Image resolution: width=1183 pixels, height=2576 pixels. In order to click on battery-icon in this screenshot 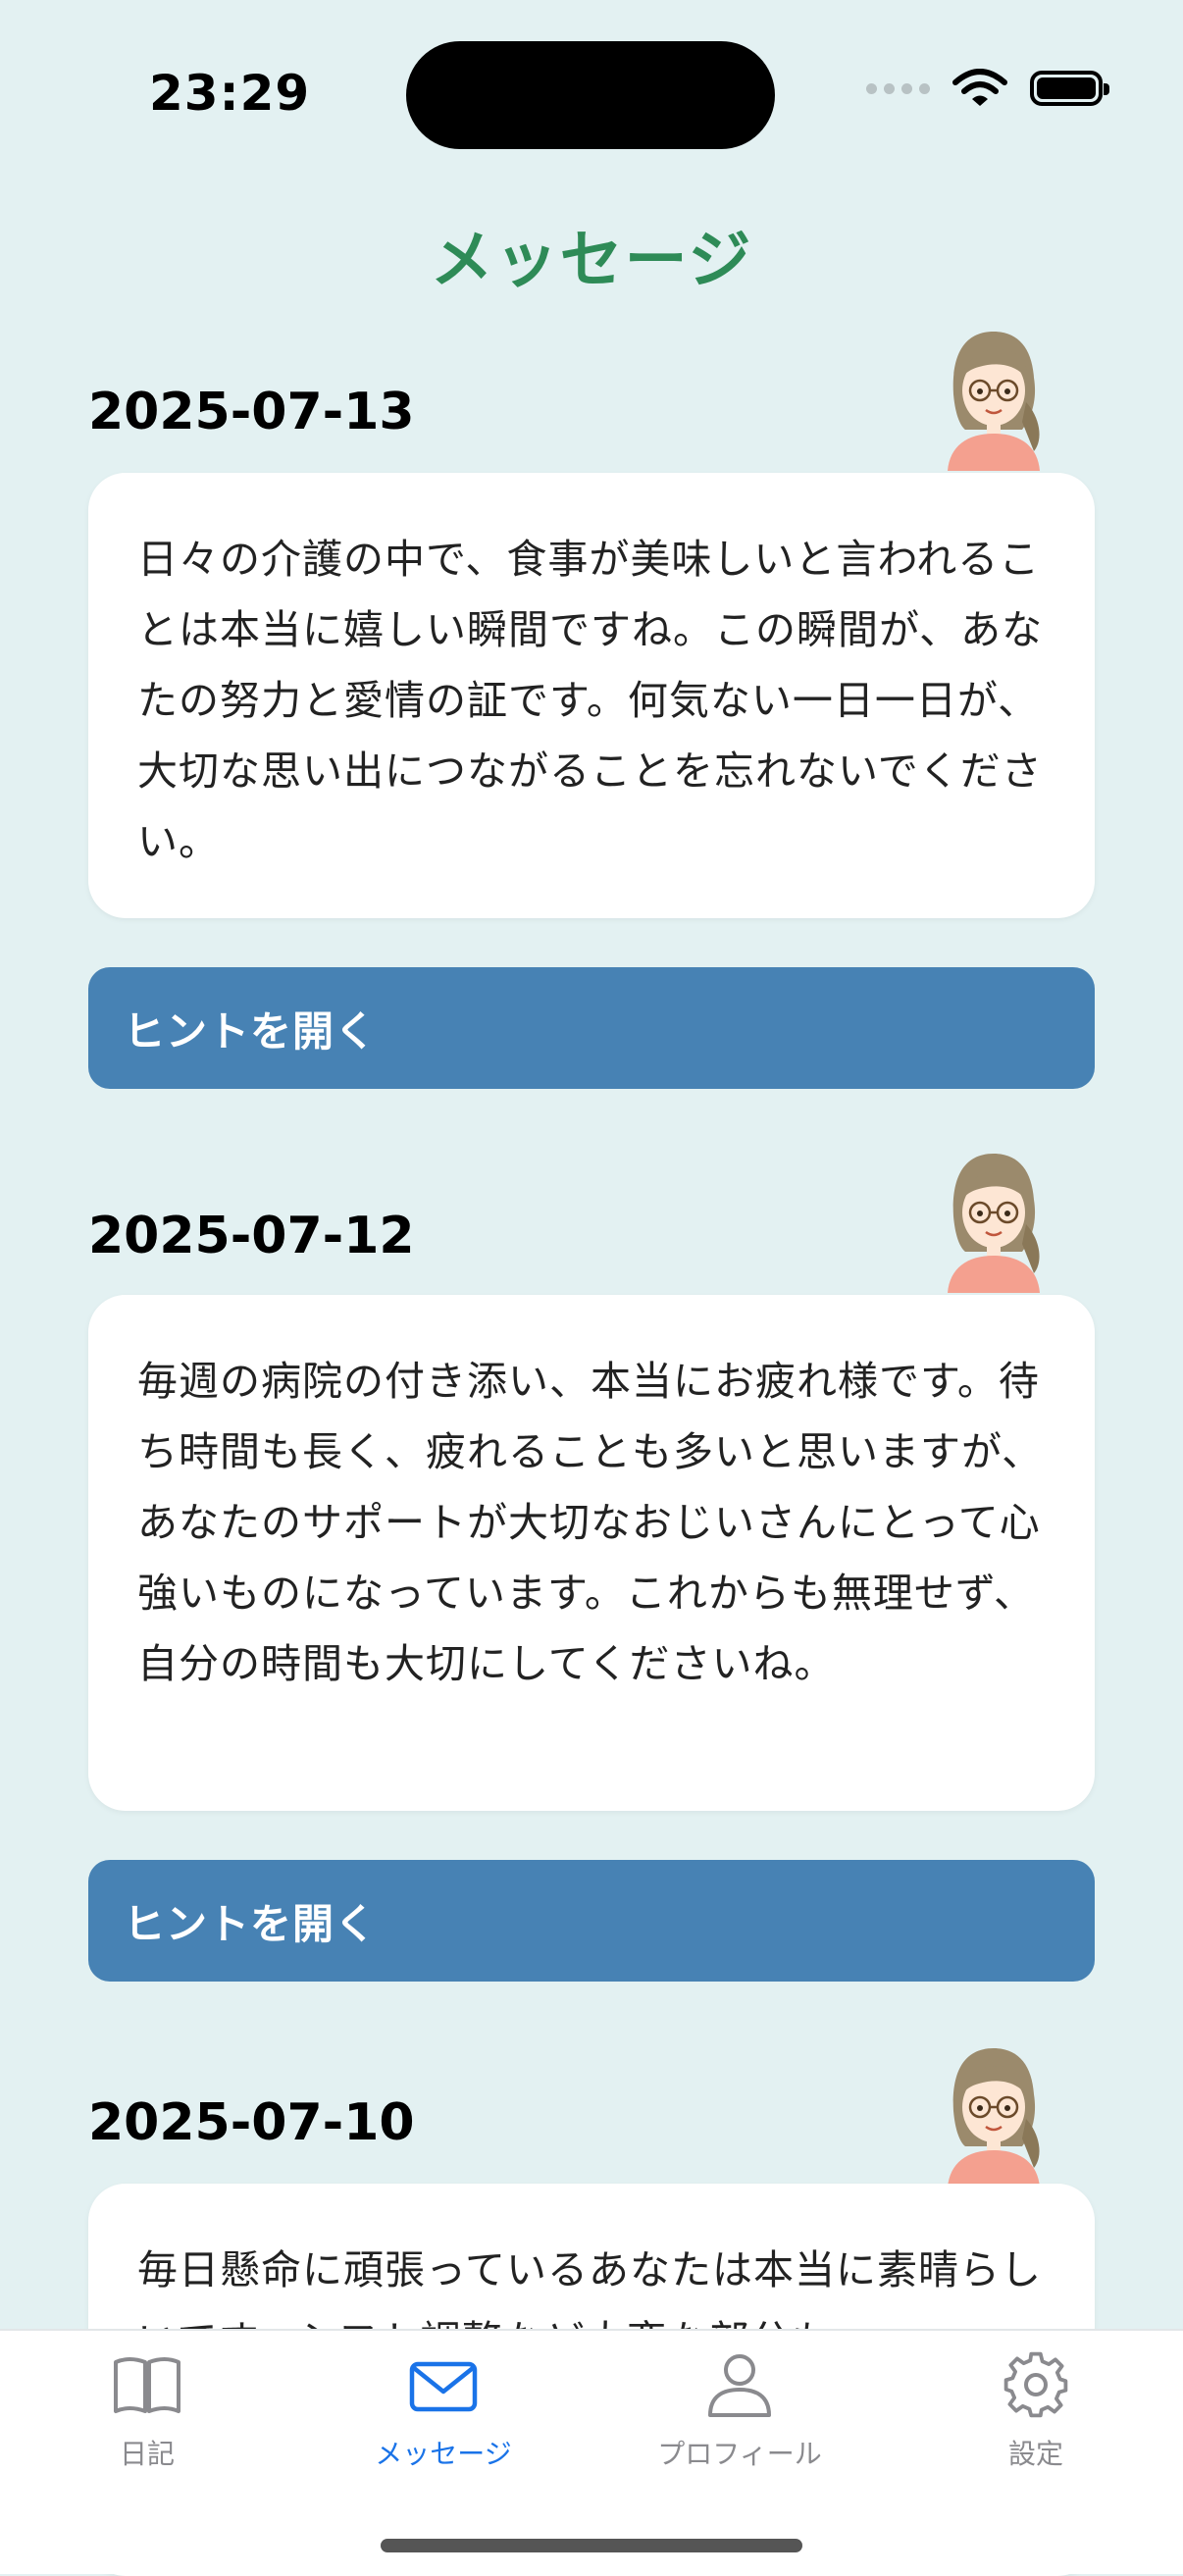, I will do `click(1070, 88)`.